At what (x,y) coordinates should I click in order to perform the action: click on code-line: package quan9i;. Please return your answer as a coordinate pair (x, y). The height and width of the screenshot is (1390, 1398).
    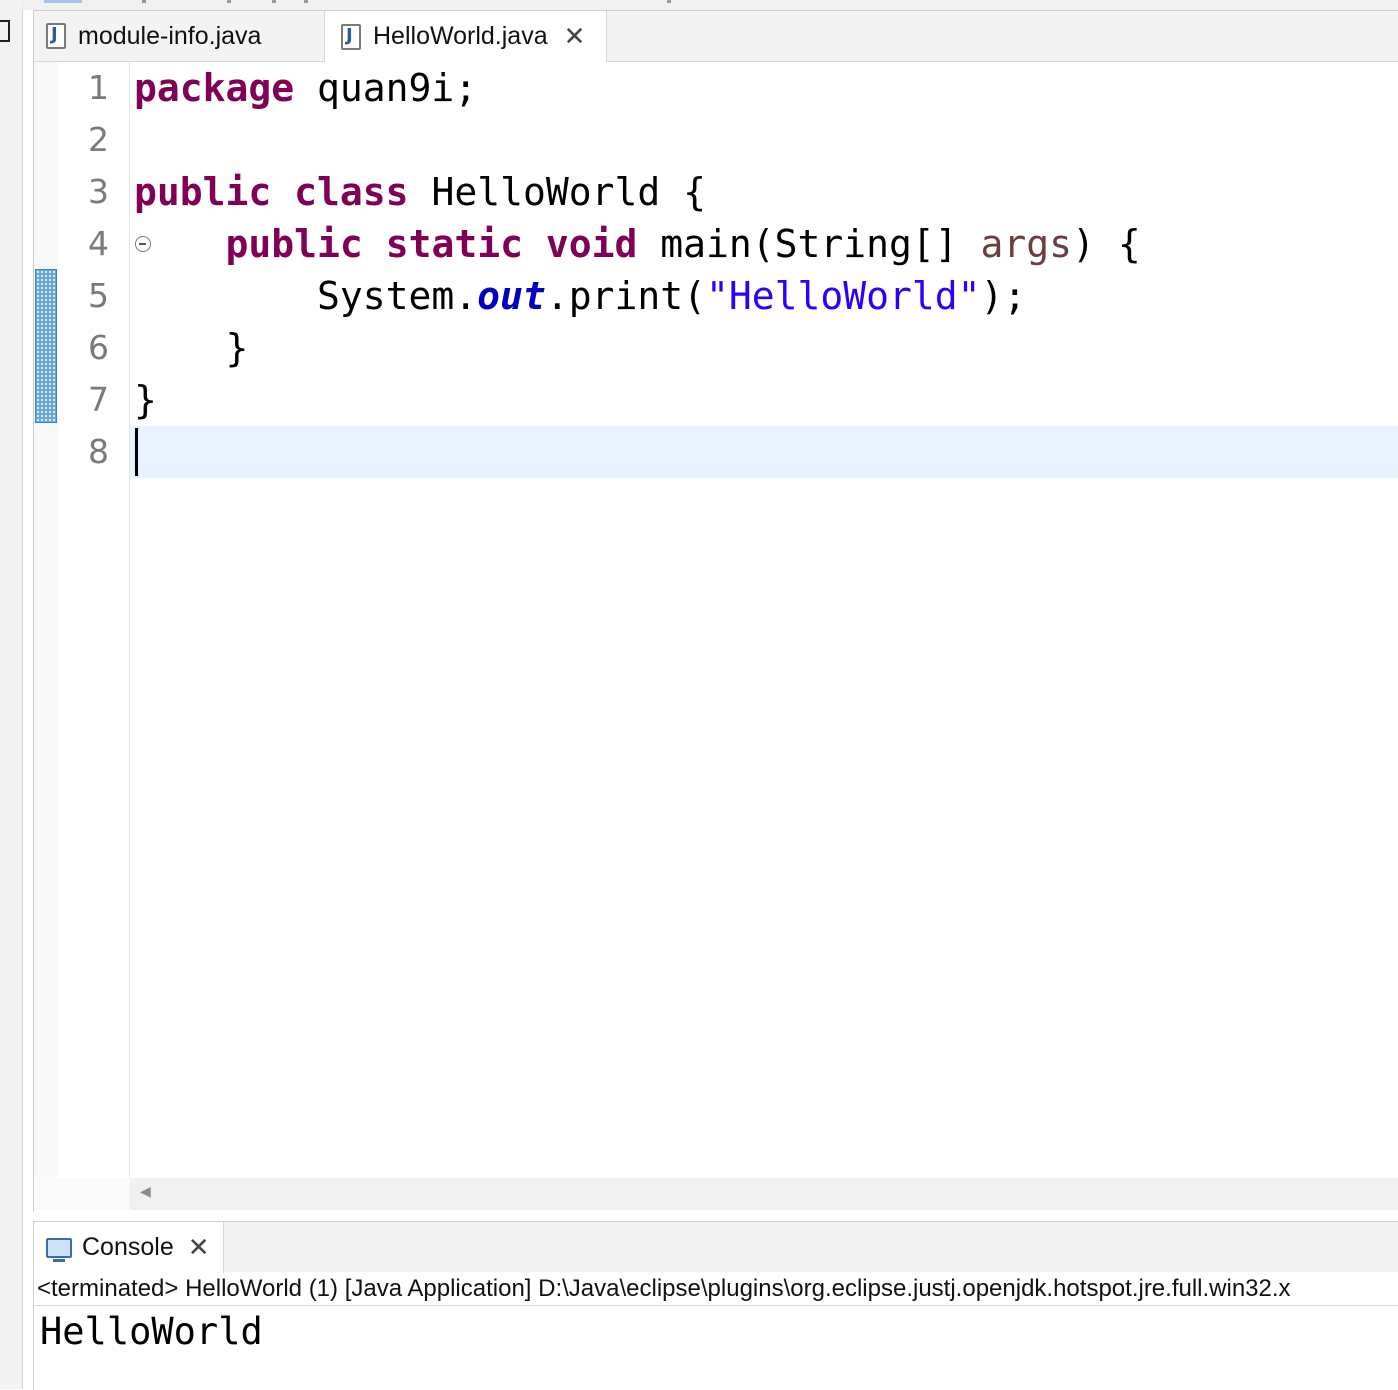
    Looking at the image, I should click on (305, 88).